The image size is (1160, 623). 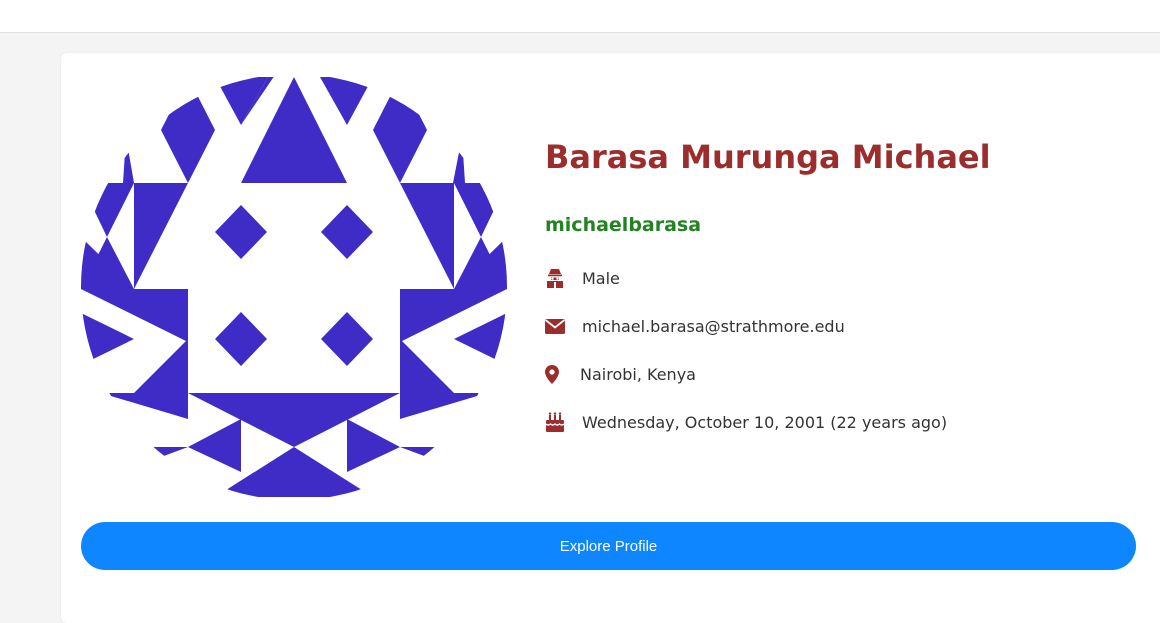 What do you see at coordinates (768, 157) in the screenshot?
I see `profile-full-name: Barasa Murunga Michael` at bounding box center [768, 157].